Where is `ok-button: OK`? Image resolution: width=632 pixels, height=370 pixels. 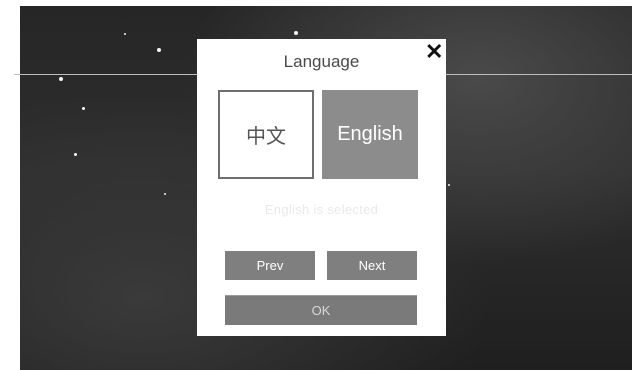
ok-button: OK is located at coordinates (321, 310).